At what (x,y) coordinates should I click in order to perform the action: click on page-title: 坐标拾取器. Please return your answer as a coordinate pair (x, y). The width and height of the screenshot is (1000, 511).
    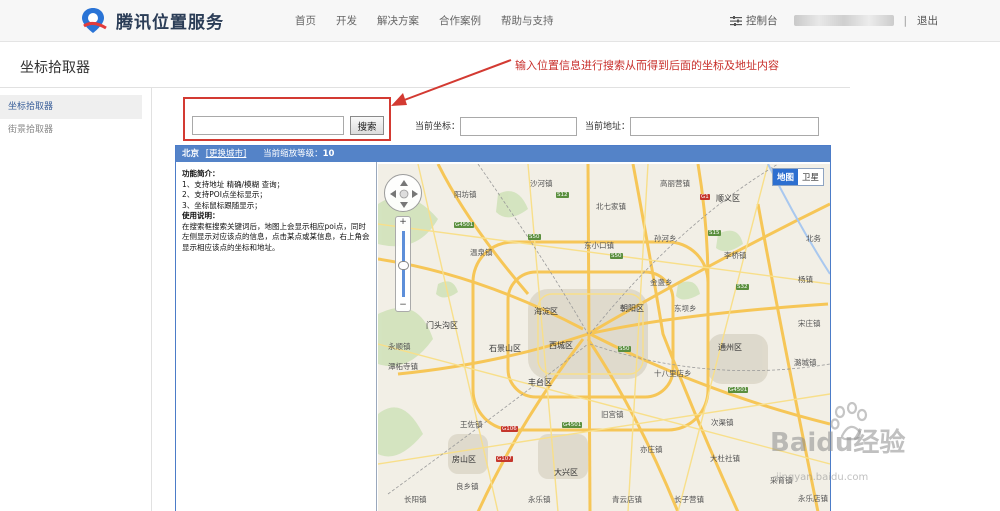
    Looking at the image, I should click on (55, 68).